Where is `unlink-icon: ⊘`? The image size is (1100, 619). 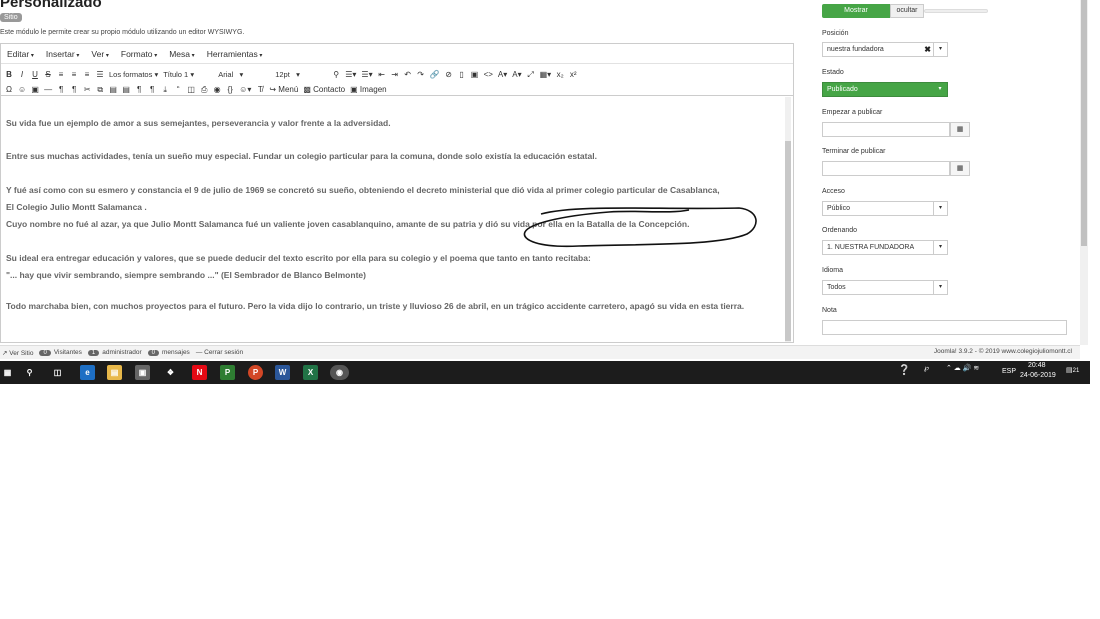 unlink-icon: ⊘ is located at coordinates (449, 74).